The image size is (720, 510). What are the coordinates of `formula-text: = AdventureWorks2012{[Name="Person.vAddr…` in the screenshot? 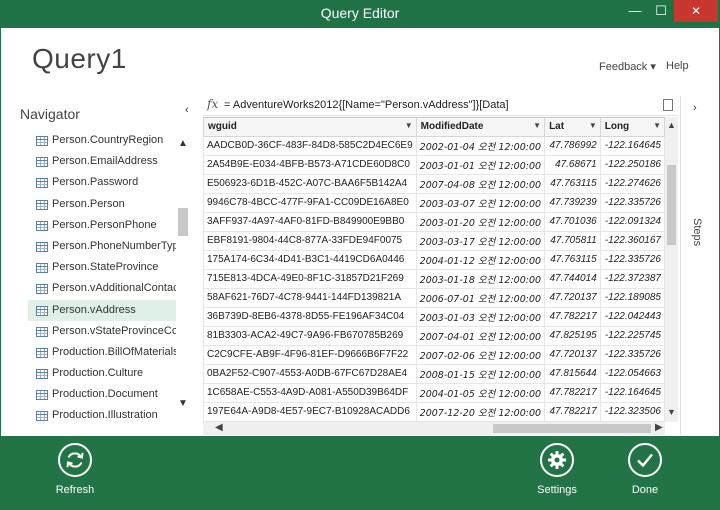 It's located at (366, 105).